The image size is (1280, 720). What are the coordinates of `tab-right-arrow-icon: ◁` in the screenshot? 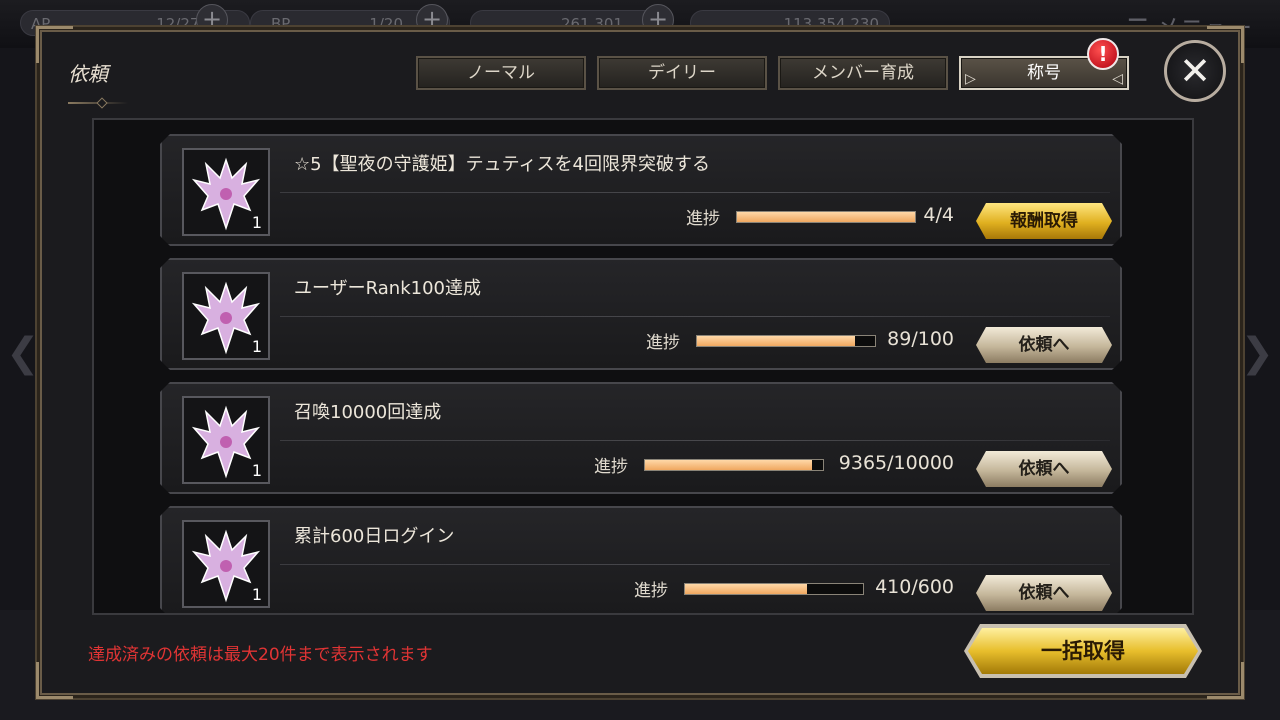 It's located at (1117, 79).